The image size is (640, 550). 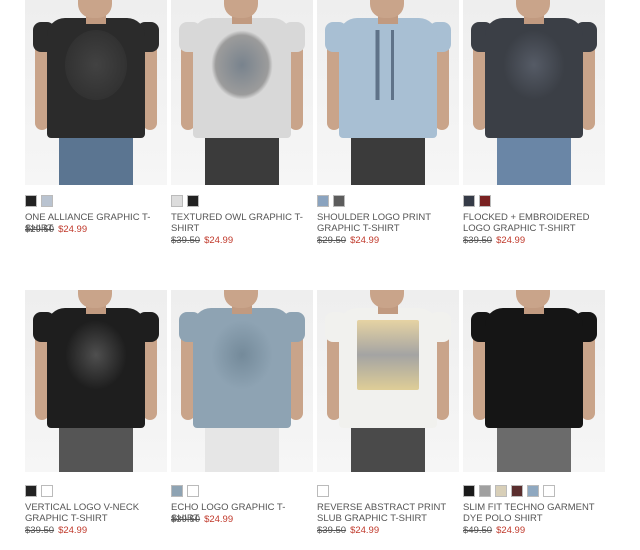 I want to click on product-name: SHOULDER LOGO PRINT GRAPHIC T-SHIRT, so click(x=388, y=223).